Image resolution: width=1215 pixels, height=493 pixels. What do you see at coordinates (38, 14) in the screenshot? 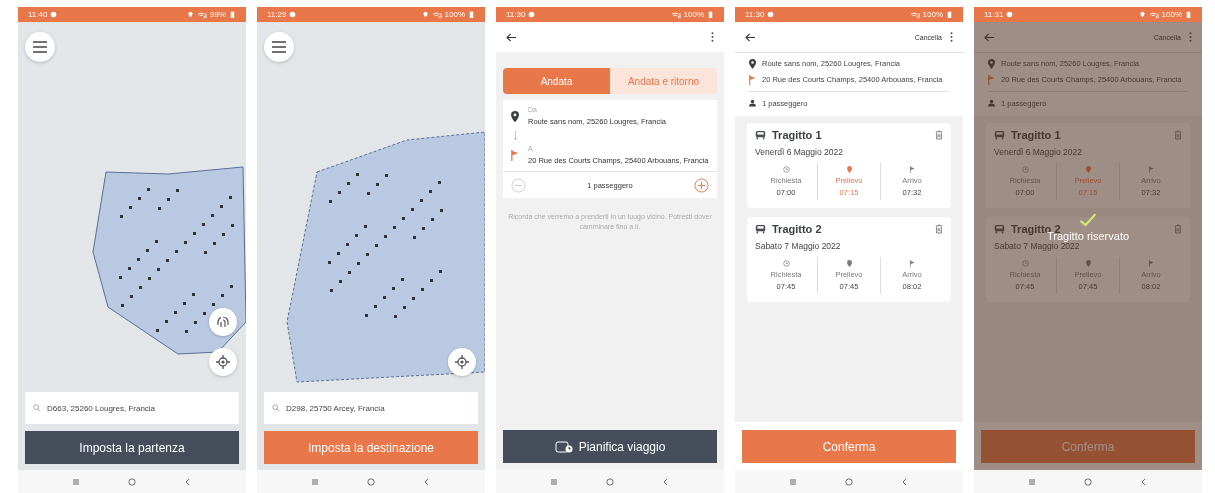
I see `clock-text: 11:40` at bounding box center [38, 14].